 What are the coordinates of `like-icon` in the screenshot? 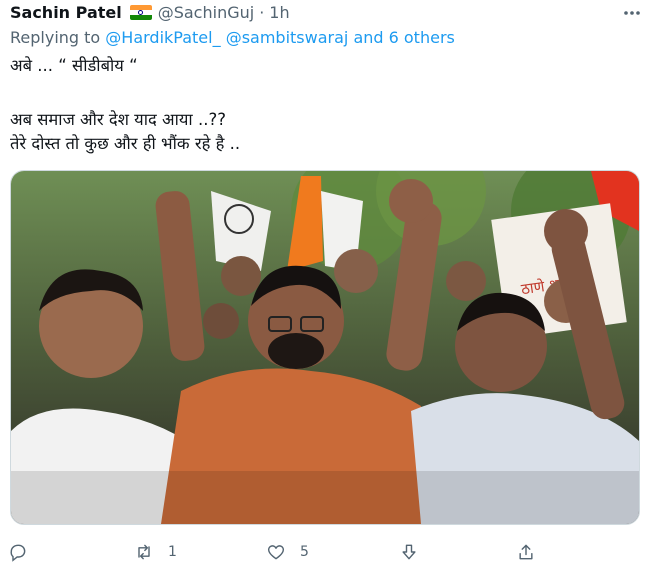 It's located at (276, 552).